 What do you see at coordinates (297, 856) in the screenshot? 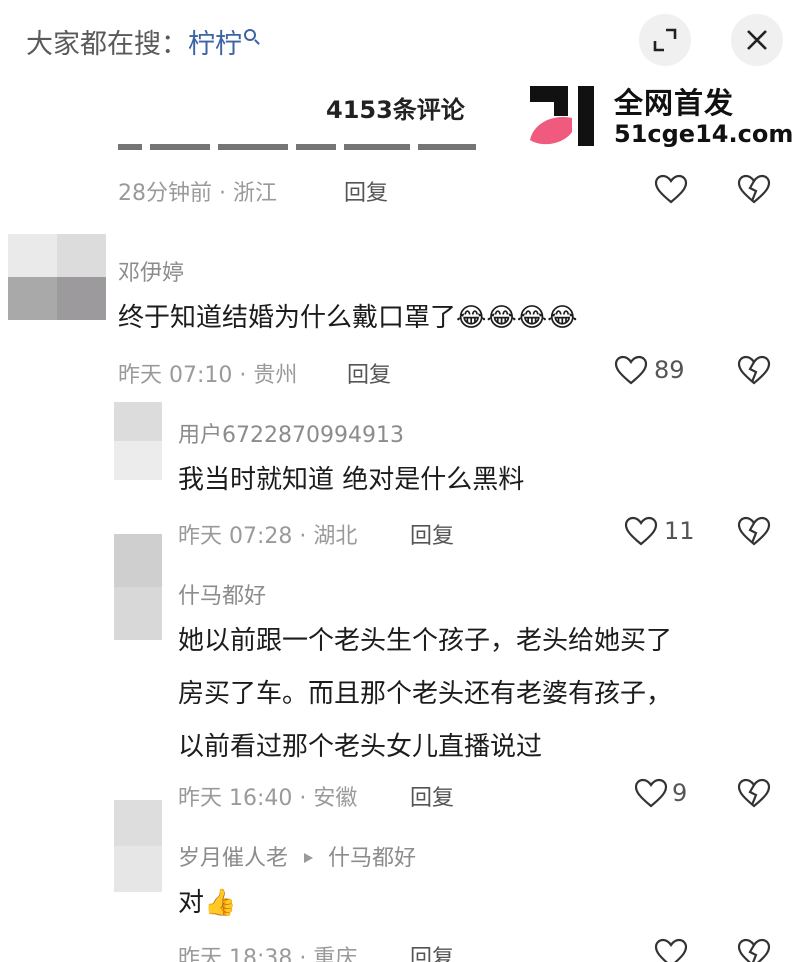
I see `comment-author-reply: 岁月催人老 什马都好` at bounding box center [297, 856].